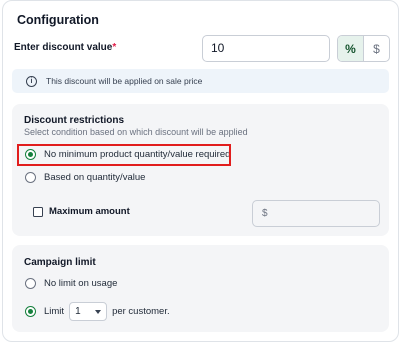  What do you see at coordinates (88, 311) in the screenshot?
I see `limit-count-select: 1` at bounding box center [88, 311].